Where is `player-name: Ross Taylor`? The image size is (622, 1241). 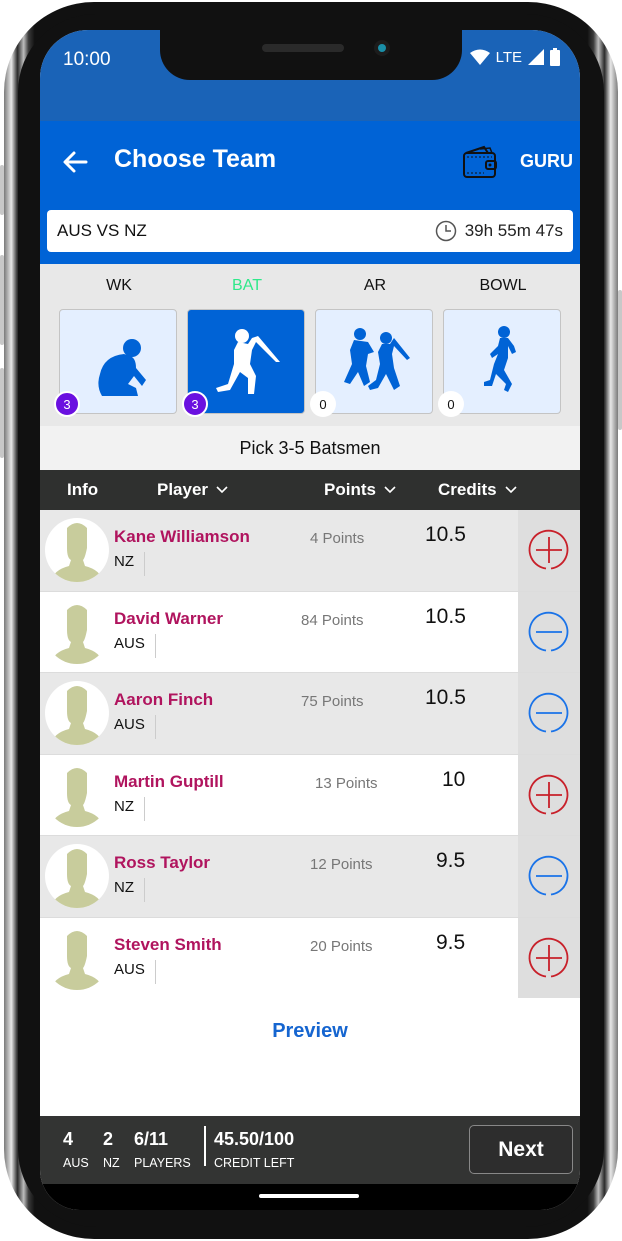 player-name: Ross Taylor is located at coordinates (162, 863).